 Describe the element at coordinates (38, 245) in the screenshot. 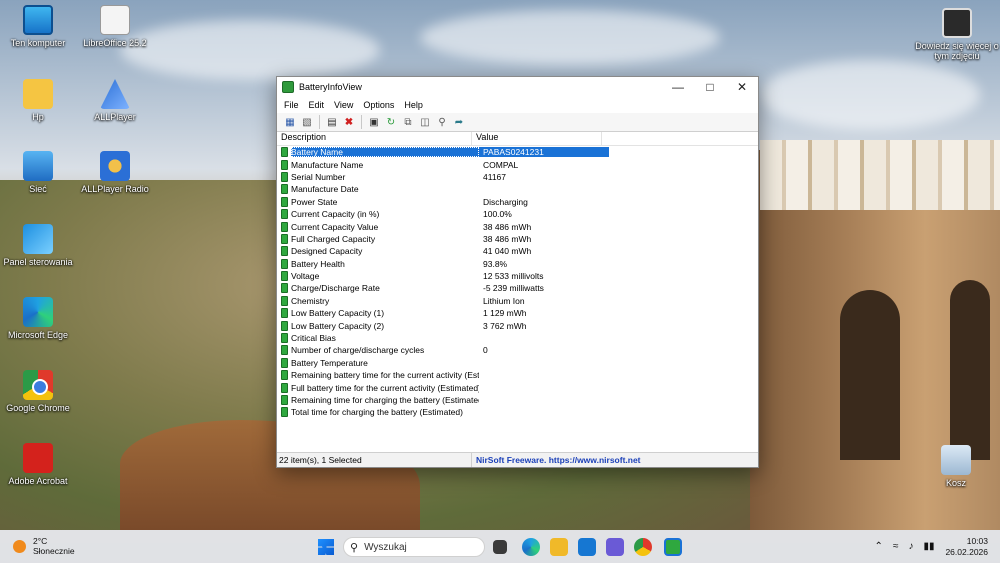

I see `desktop-icon-control-panel: Panel sterowania` at that location.